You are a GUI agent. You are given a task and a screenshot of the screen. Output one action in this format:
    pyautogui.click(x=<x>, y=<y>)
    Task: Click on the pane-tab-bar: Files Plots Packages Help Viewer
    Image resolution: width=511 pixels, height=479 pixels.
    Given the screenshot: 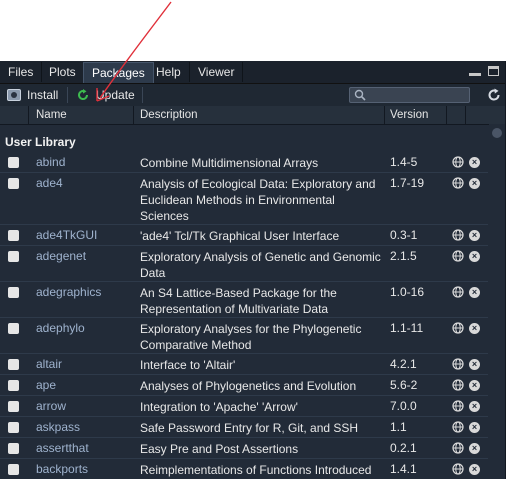 What is the action you would take?
    pyautogui.click(x=252, y=72)
    